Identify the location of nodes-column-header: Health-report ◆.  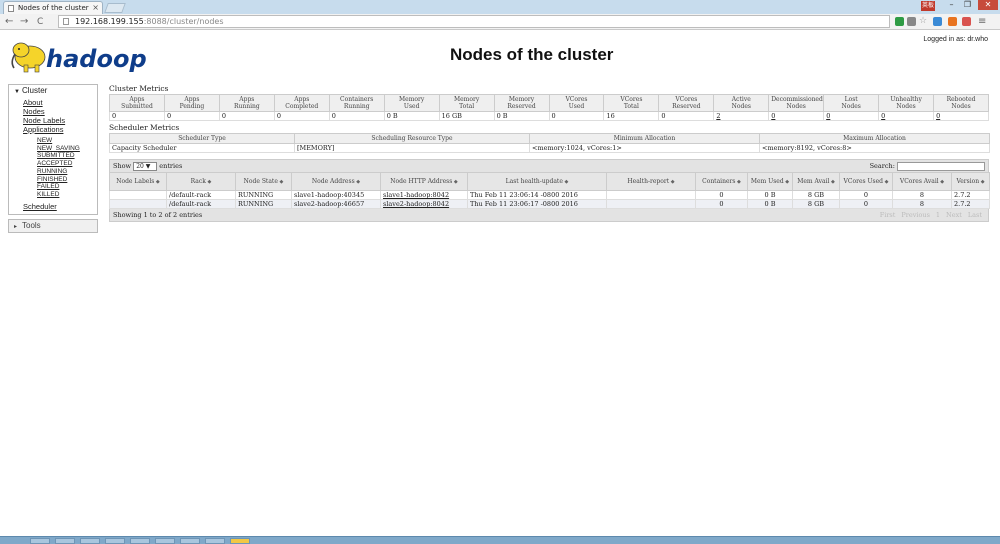
(651, 181).